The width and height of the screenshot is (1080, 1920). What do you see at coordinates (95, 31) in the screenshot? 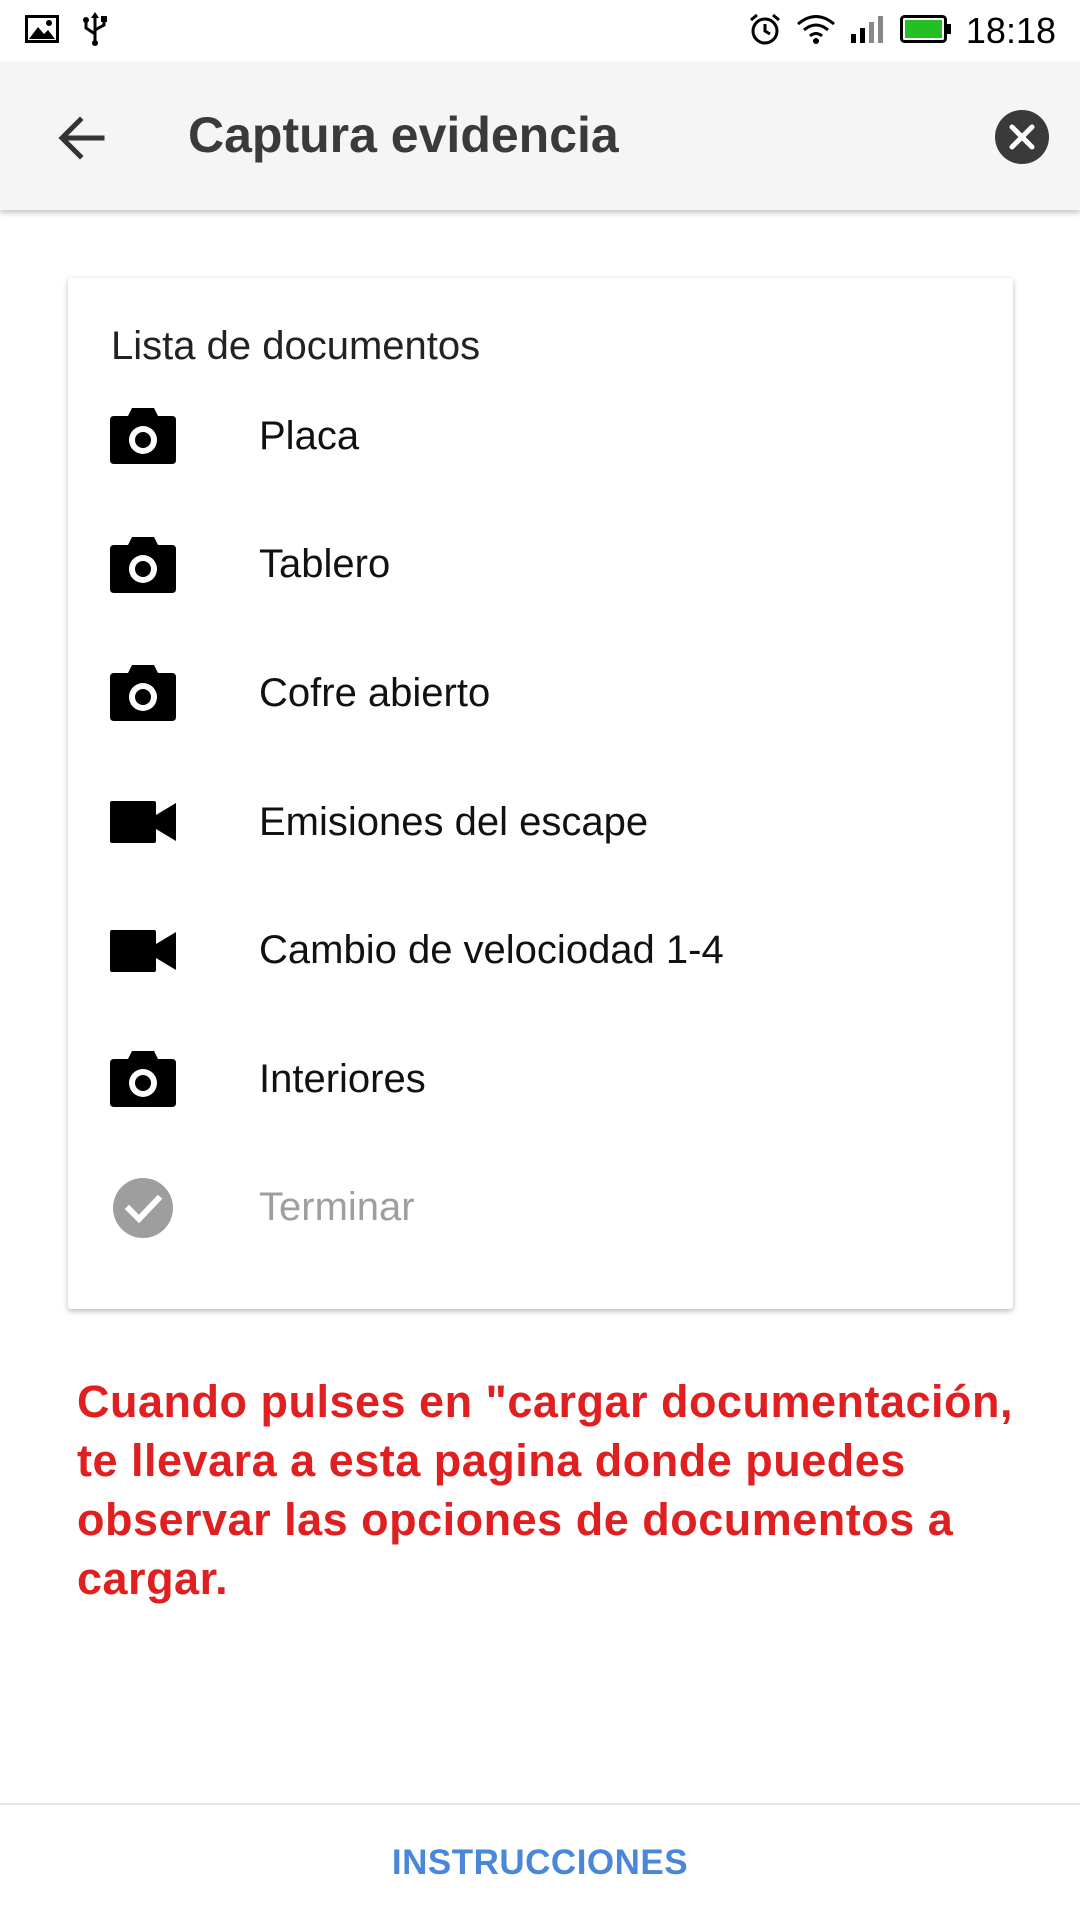
I see `usb-icon` at bounding box center [95, 31].